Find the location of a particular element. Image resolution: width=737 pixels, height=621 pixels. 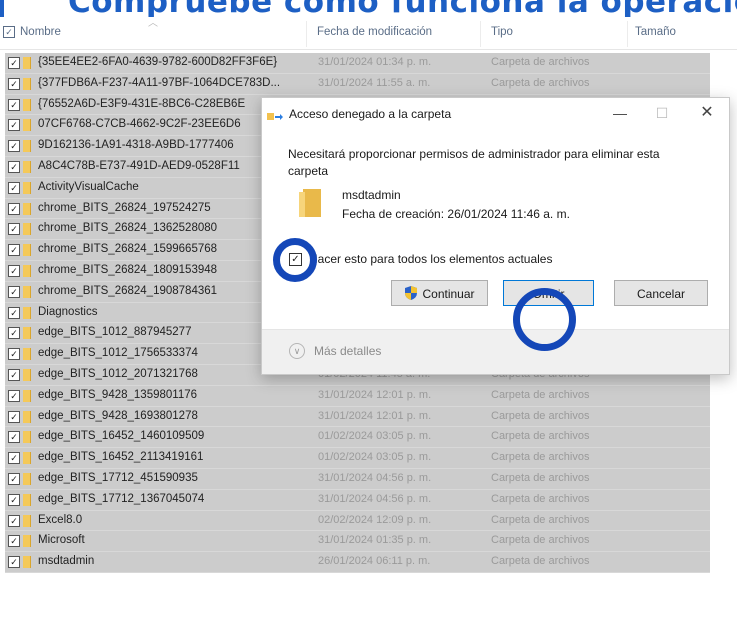

column-size: Tamaño is located at coordinates (655, 32).